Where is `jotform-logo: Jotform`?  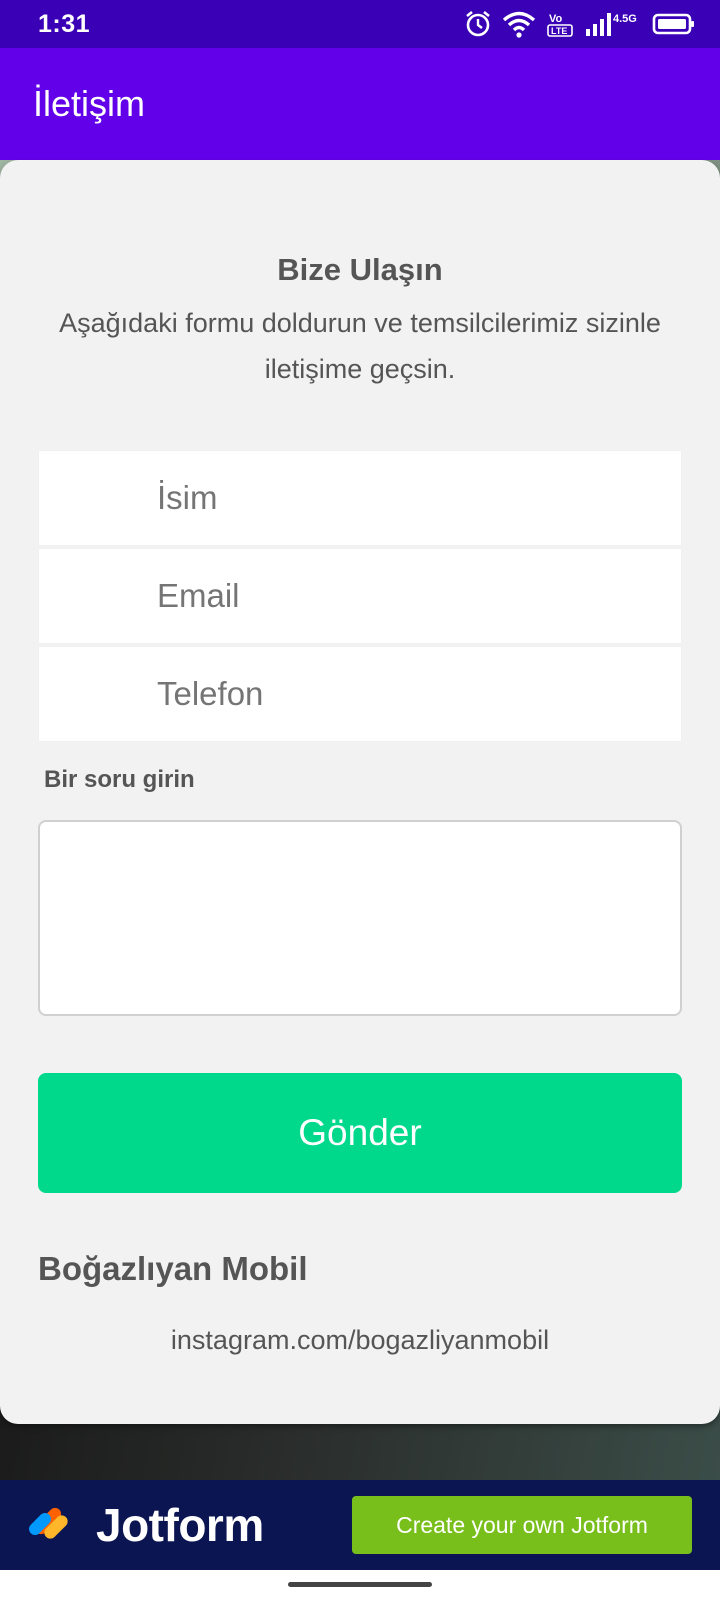 jotform-logo: Jotform is located at coordinates (146, 1525).